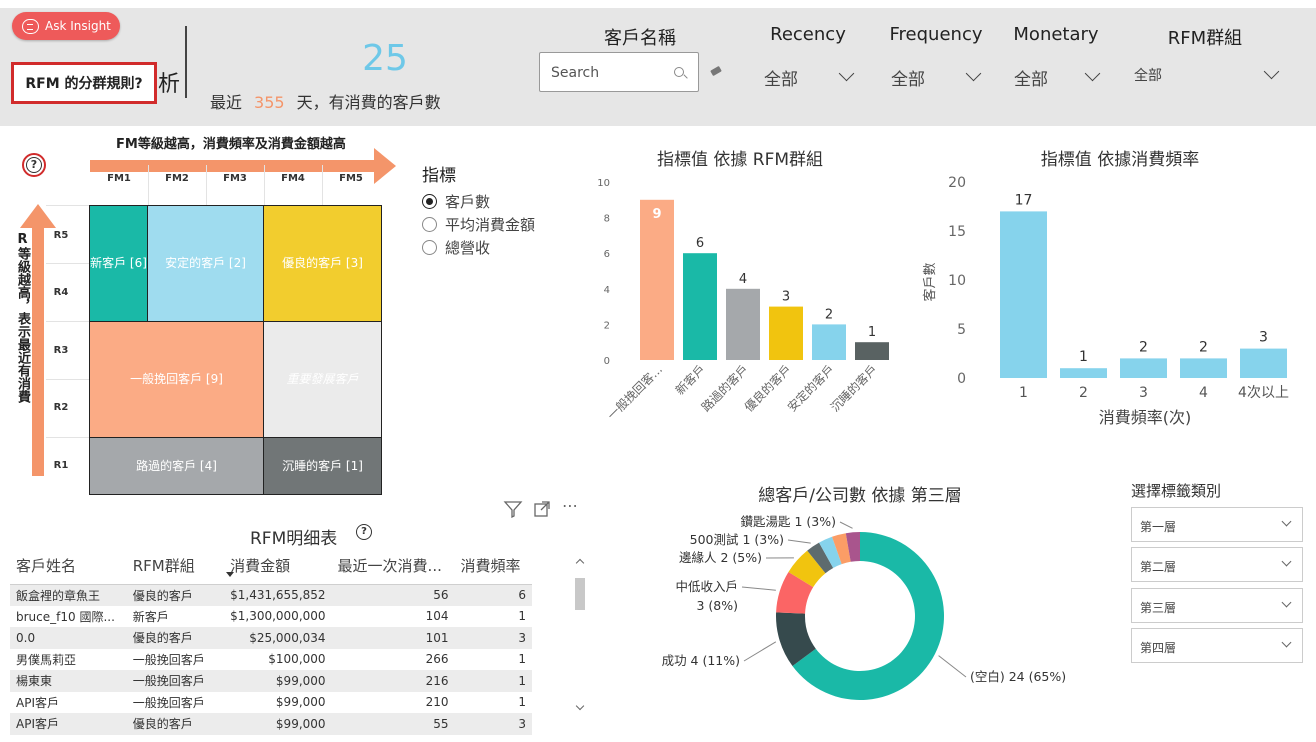 Image resolution: width=1316 pixels, height=742 pixels. What do you see at coordinates (478, 224) in the screenshot?
I see `metric-option-avg: 平均消費金額` at bounding box center [478, 224].